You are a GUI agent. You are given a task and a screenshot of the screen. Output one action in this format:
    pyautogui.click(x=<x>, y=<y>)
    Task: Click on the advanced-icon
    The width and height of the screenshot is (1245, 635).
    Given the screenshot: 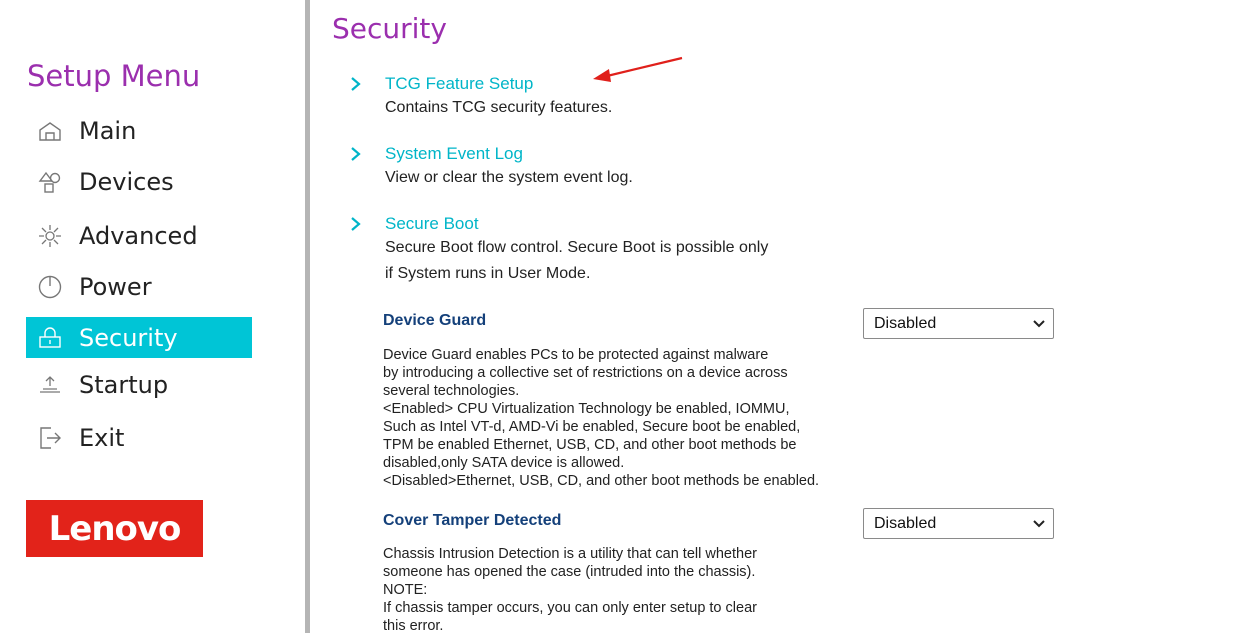 What is the action you would take?
    pyautogui.click(x=50, y=236)
    